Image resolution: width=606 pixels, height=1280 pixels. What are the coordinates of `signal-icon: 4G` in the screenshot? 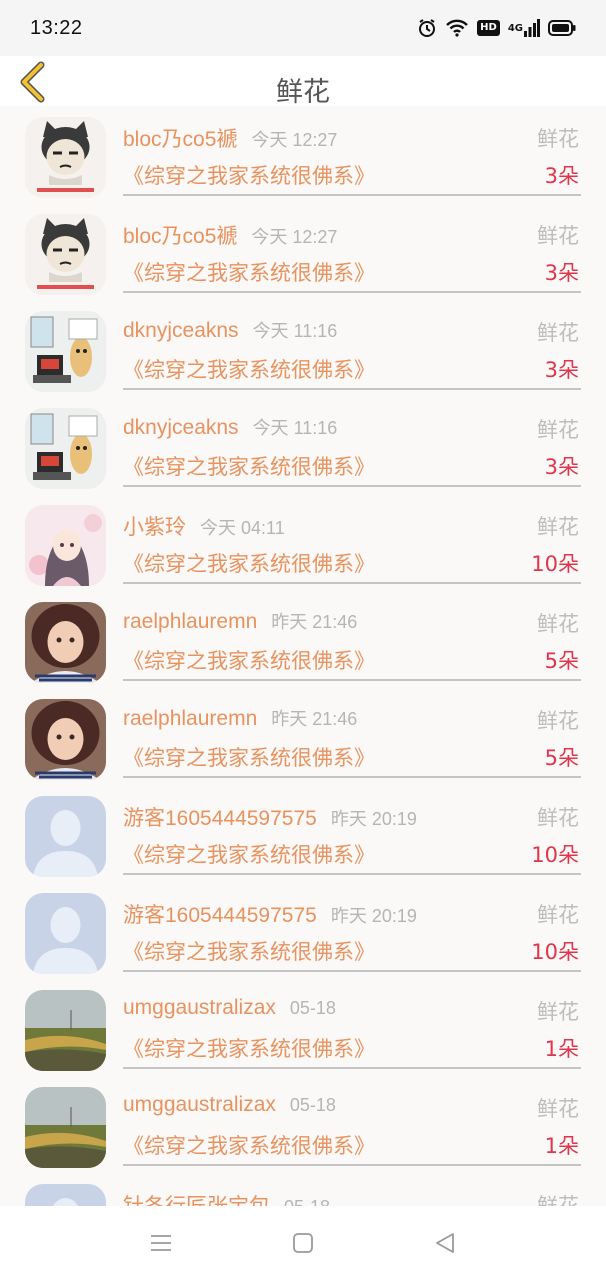 It's located at (524, 28).